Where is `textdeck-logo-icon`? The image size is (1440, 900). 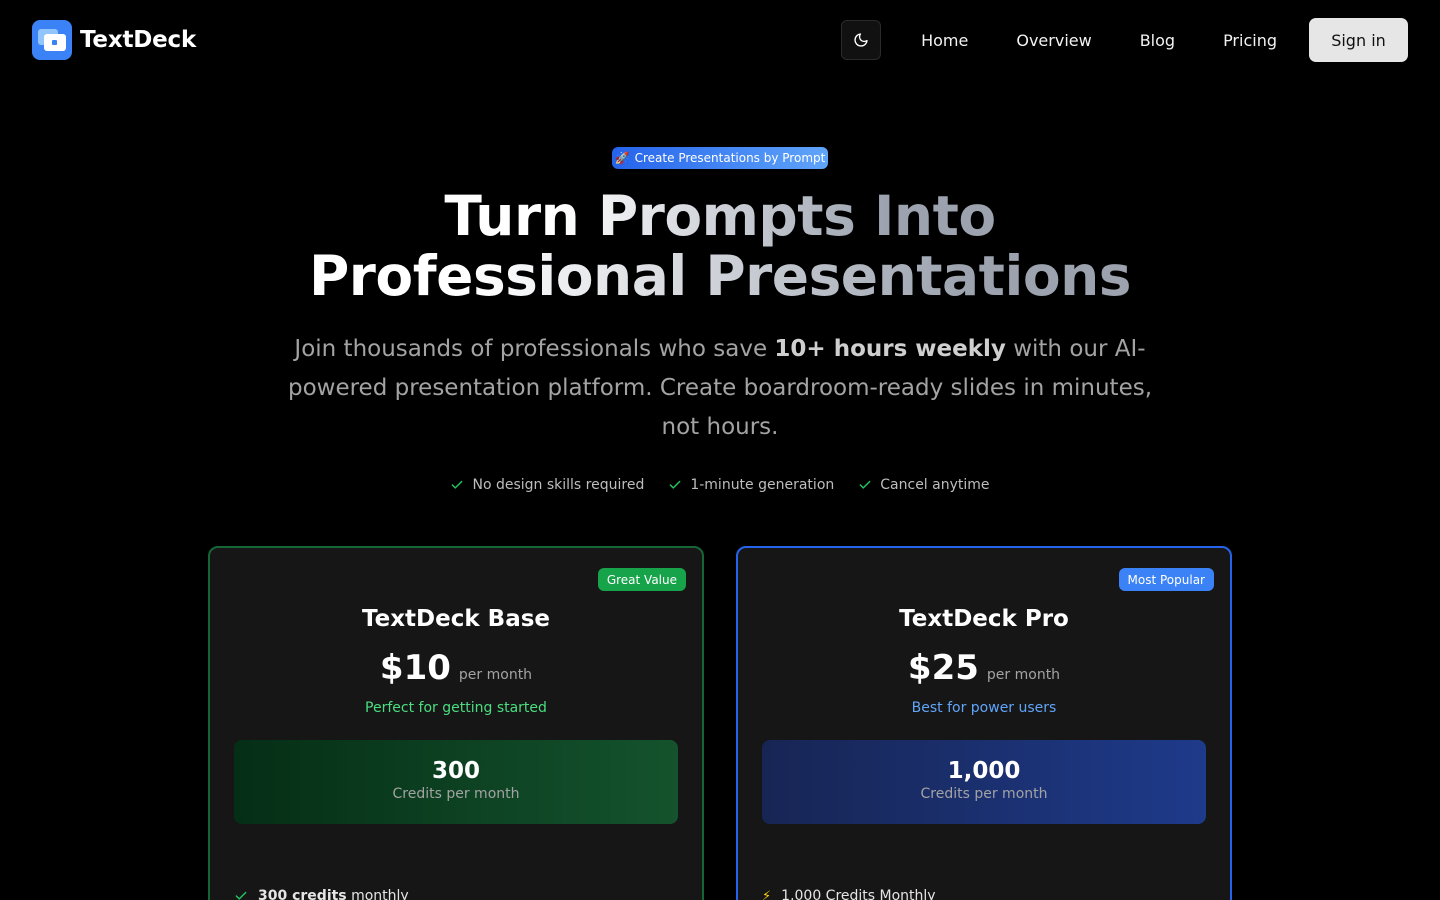
textdeck-logo-icon is located at coordinates (52, 40).